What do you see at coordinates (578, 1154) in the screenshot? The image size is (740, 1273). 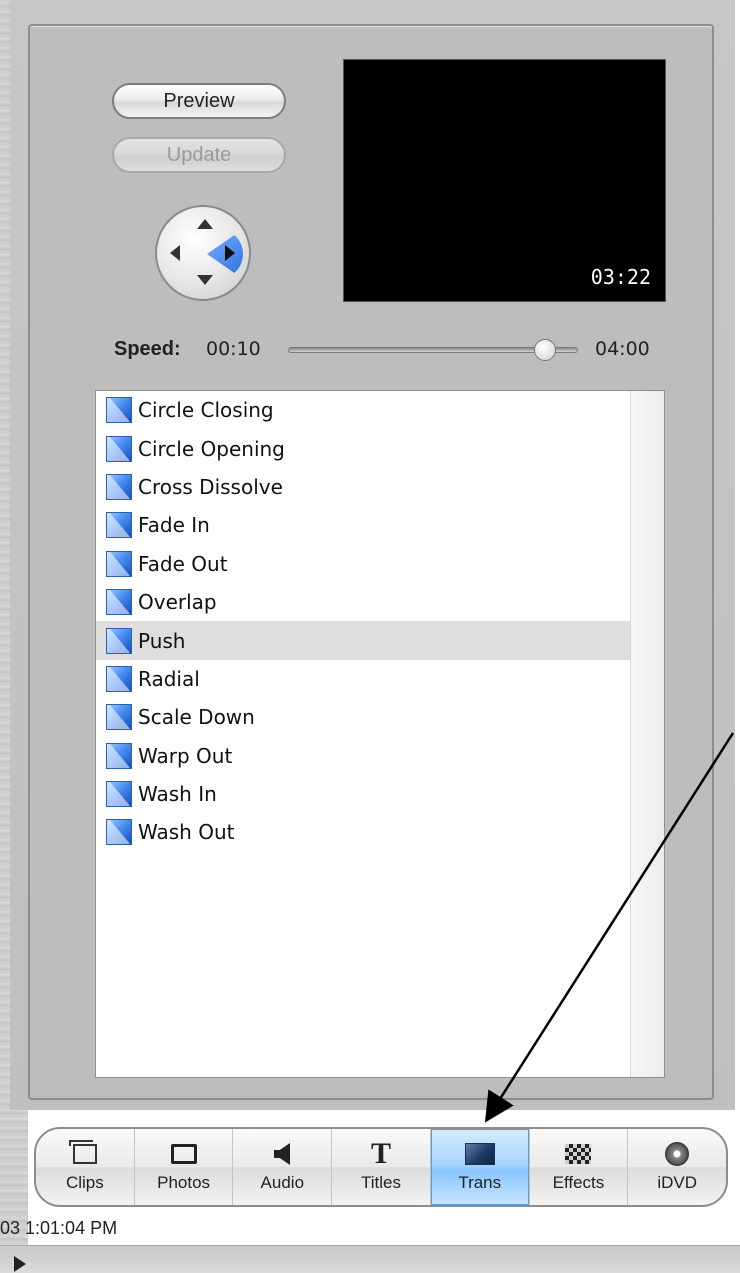 I see `effects-icon` at bounding box center [578, 1154].